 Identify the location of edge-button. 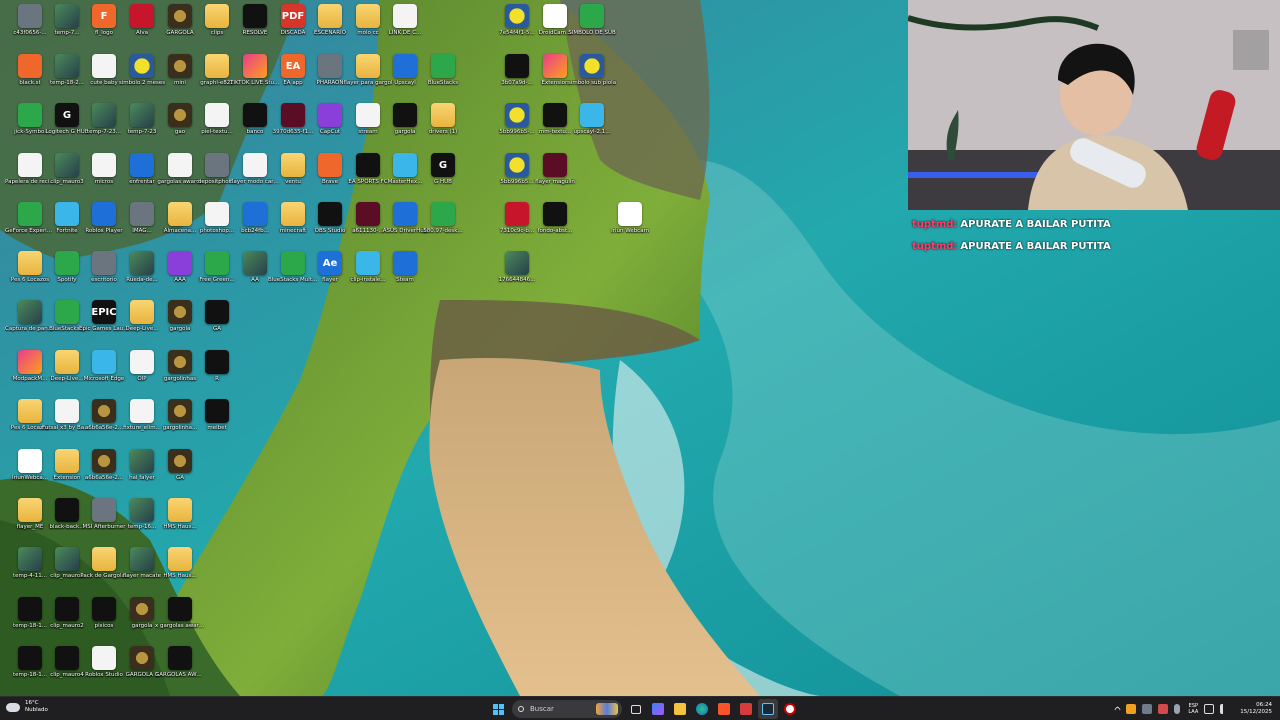
(702, 709).